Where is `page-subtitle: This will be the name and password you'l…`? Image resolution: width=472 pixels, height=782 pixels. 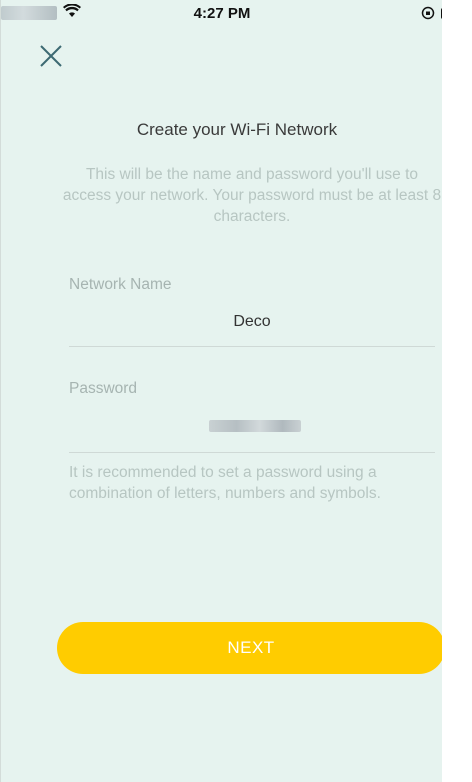
page-subtitle: This will be the name and password you'l… is located at coordinates (252, 195).